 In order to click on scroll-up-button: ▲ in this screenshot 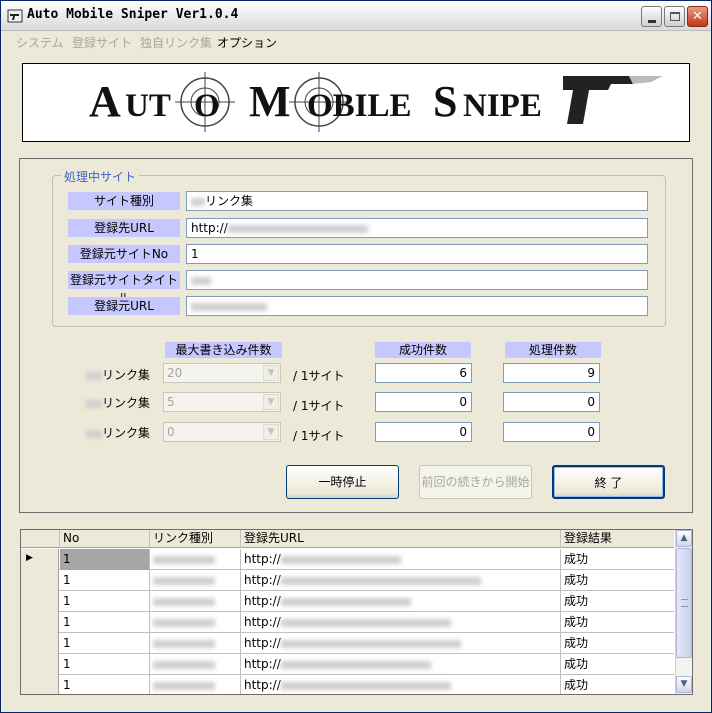, I will do `click(684, 538)`.